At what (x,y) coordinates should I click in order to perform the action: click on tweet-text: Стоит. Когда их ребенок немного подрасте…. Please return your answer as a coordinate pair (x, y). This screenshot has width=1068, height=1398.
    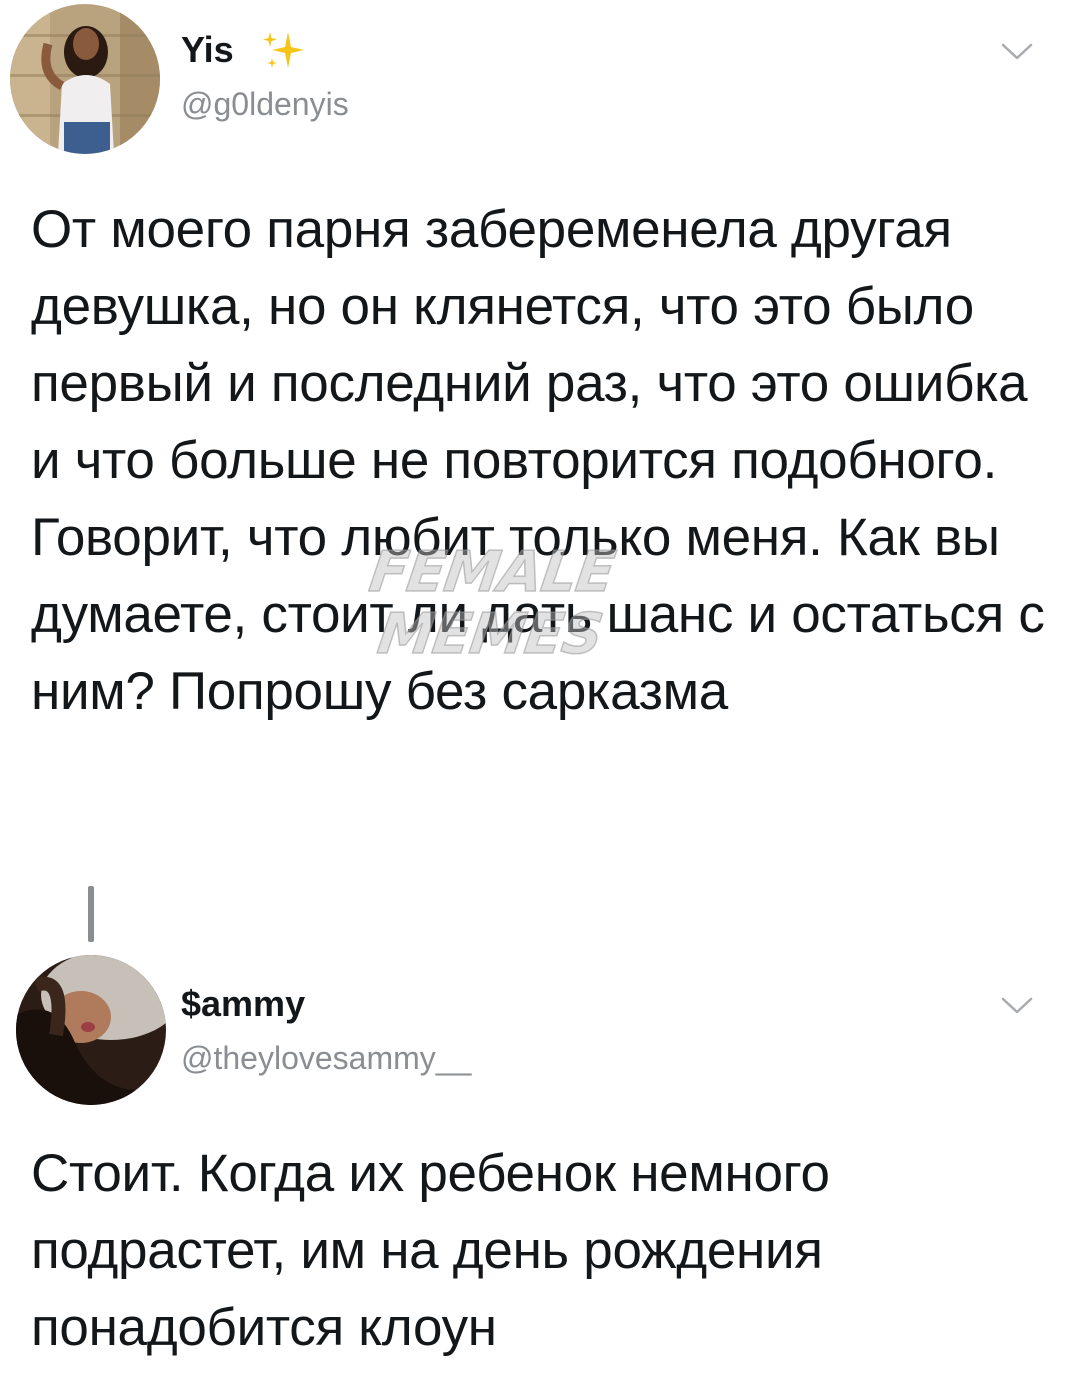
    Looking at the image, I should click on (430, 1250).